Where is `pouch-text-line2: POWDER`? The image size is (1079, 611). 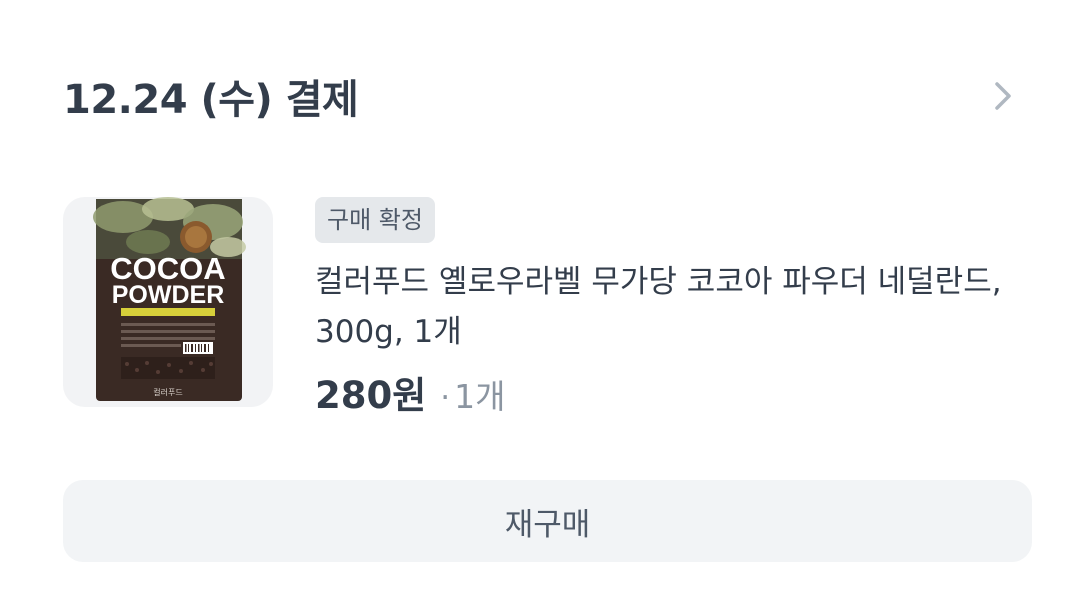
pouch-text-line2: POWDER is located at coordinates (168, 295).